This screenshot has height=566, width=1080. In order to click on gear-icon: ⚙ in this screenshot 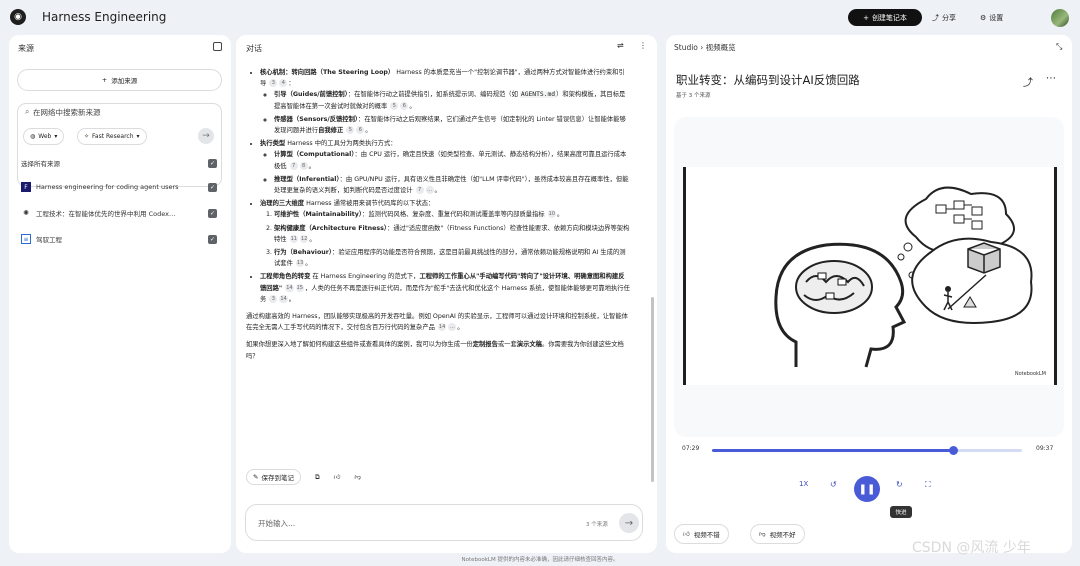, I will do `click(983, 17)`.